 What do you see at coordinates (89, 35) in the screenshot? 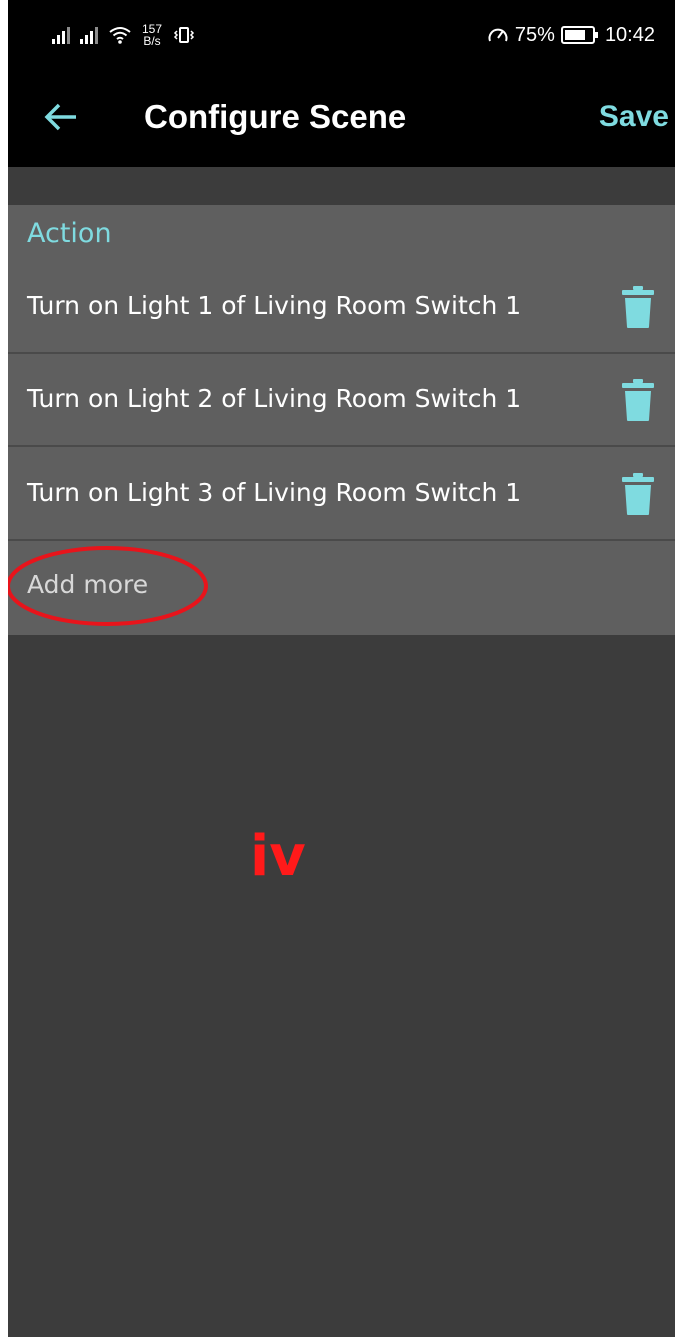
I see `signal-2-icon` at bounding box center [89, 35].